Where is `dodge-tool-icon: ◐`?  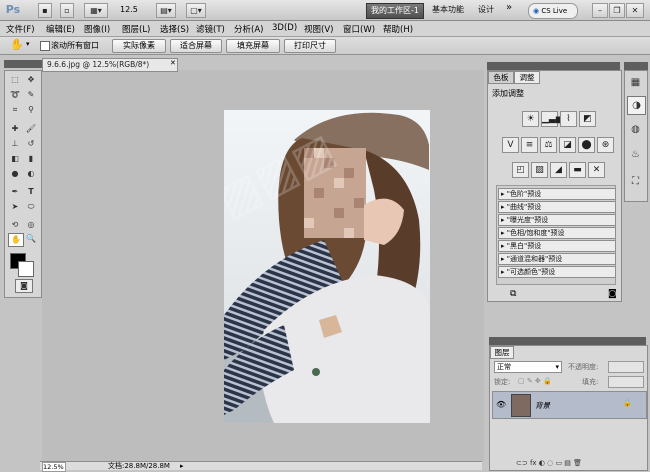
dodge-tool-icon: ◐ is located at coordinates (31, 174).